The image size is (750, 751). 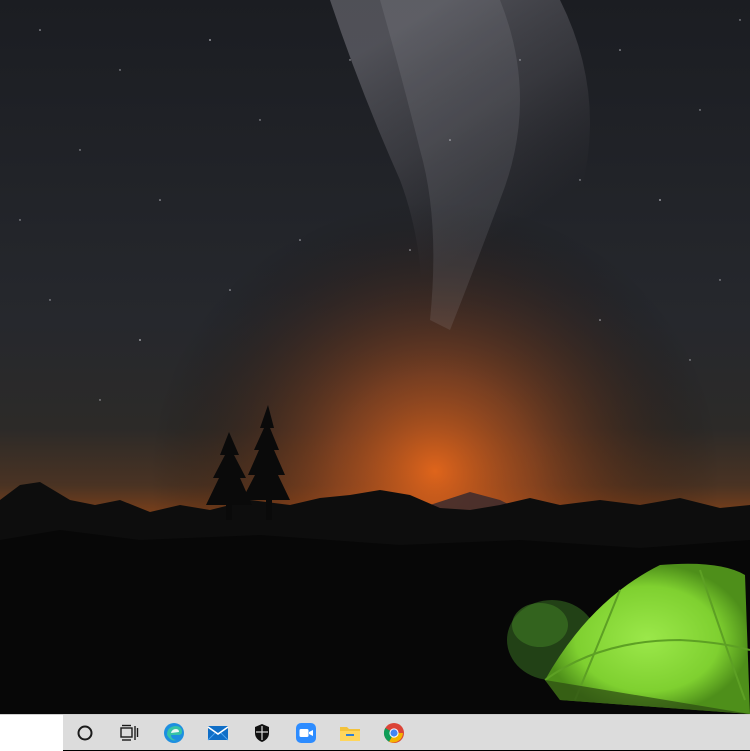 I want to click on zoom-icon, so click(x=306, y=732).